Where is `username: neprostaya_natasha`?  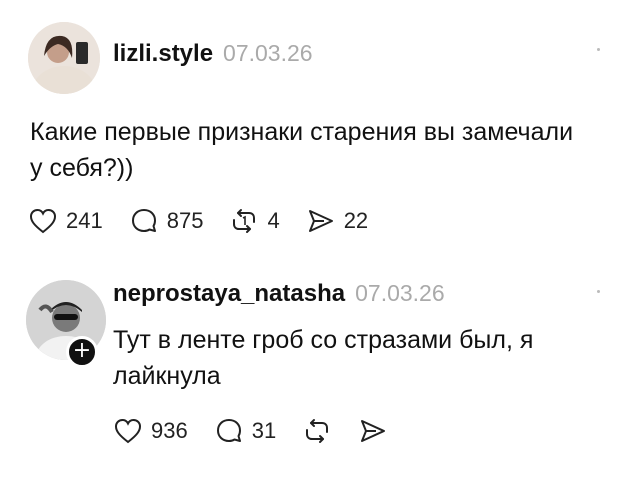 username: neprostaya_natasha is located at coordinates (229, 294).